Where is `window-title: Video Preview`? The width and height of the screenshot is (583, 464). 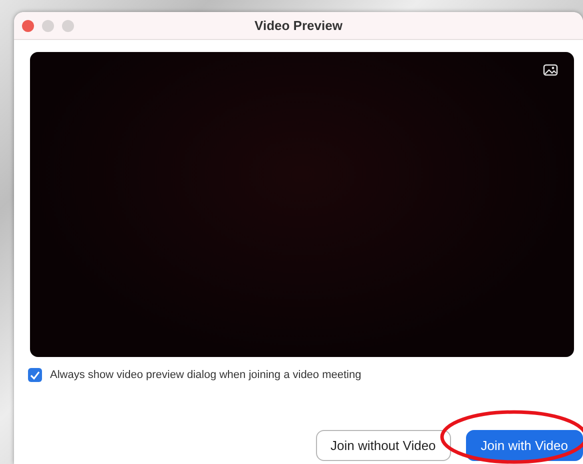 window-title: Video Preview is located at coordinates (298, 25).